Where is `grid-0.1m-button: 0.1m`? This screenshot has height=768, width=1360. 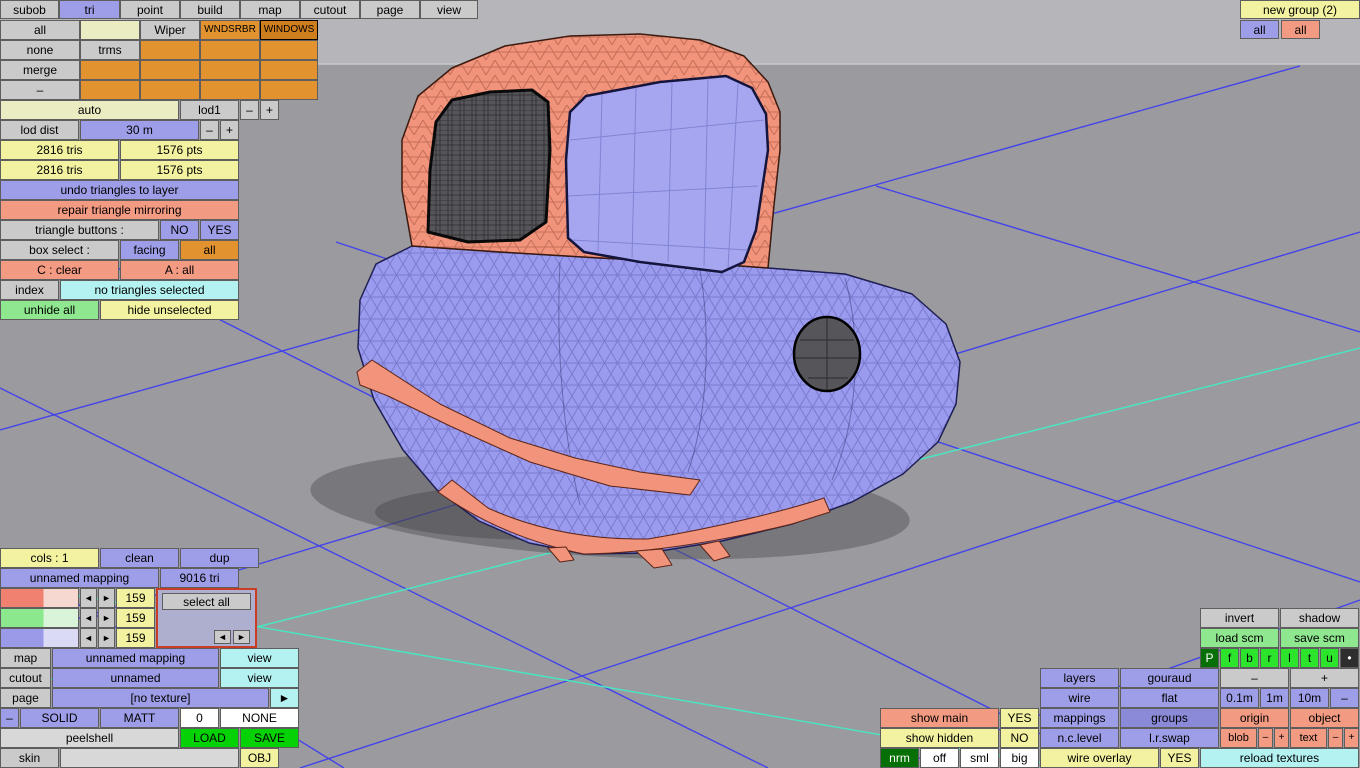
grid-0.1m-button: 0.1m is located at coordinates (1239, 698).